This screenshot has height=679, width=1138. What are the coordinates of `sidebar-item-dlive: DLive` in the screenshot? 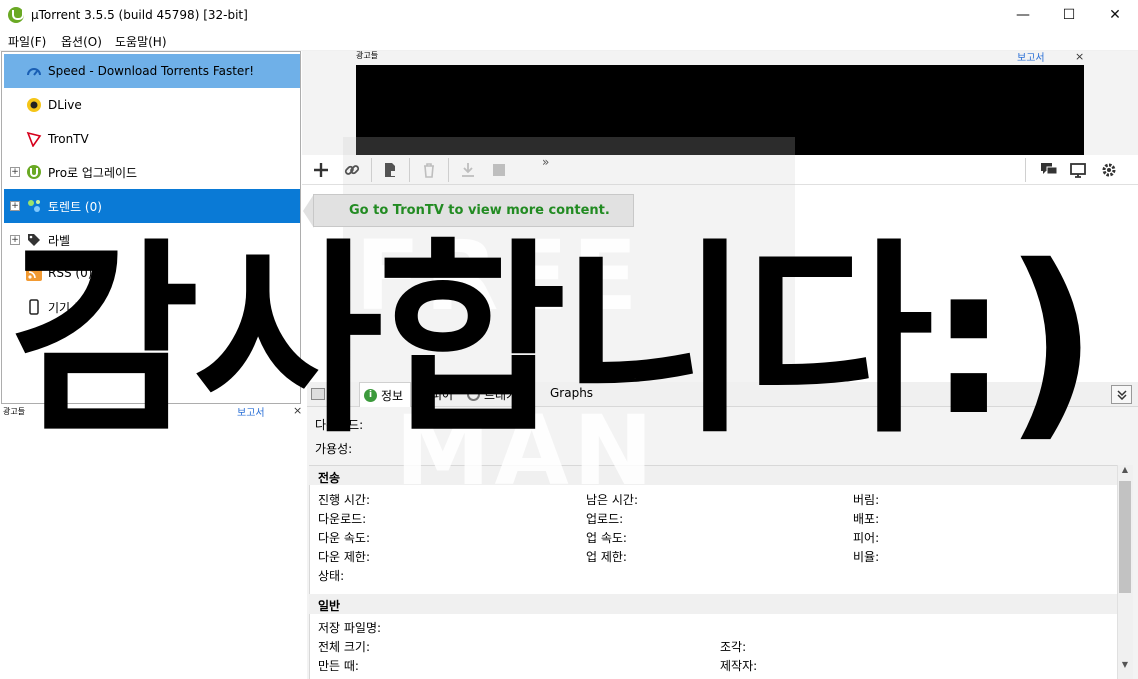 It's located at (152, 105).